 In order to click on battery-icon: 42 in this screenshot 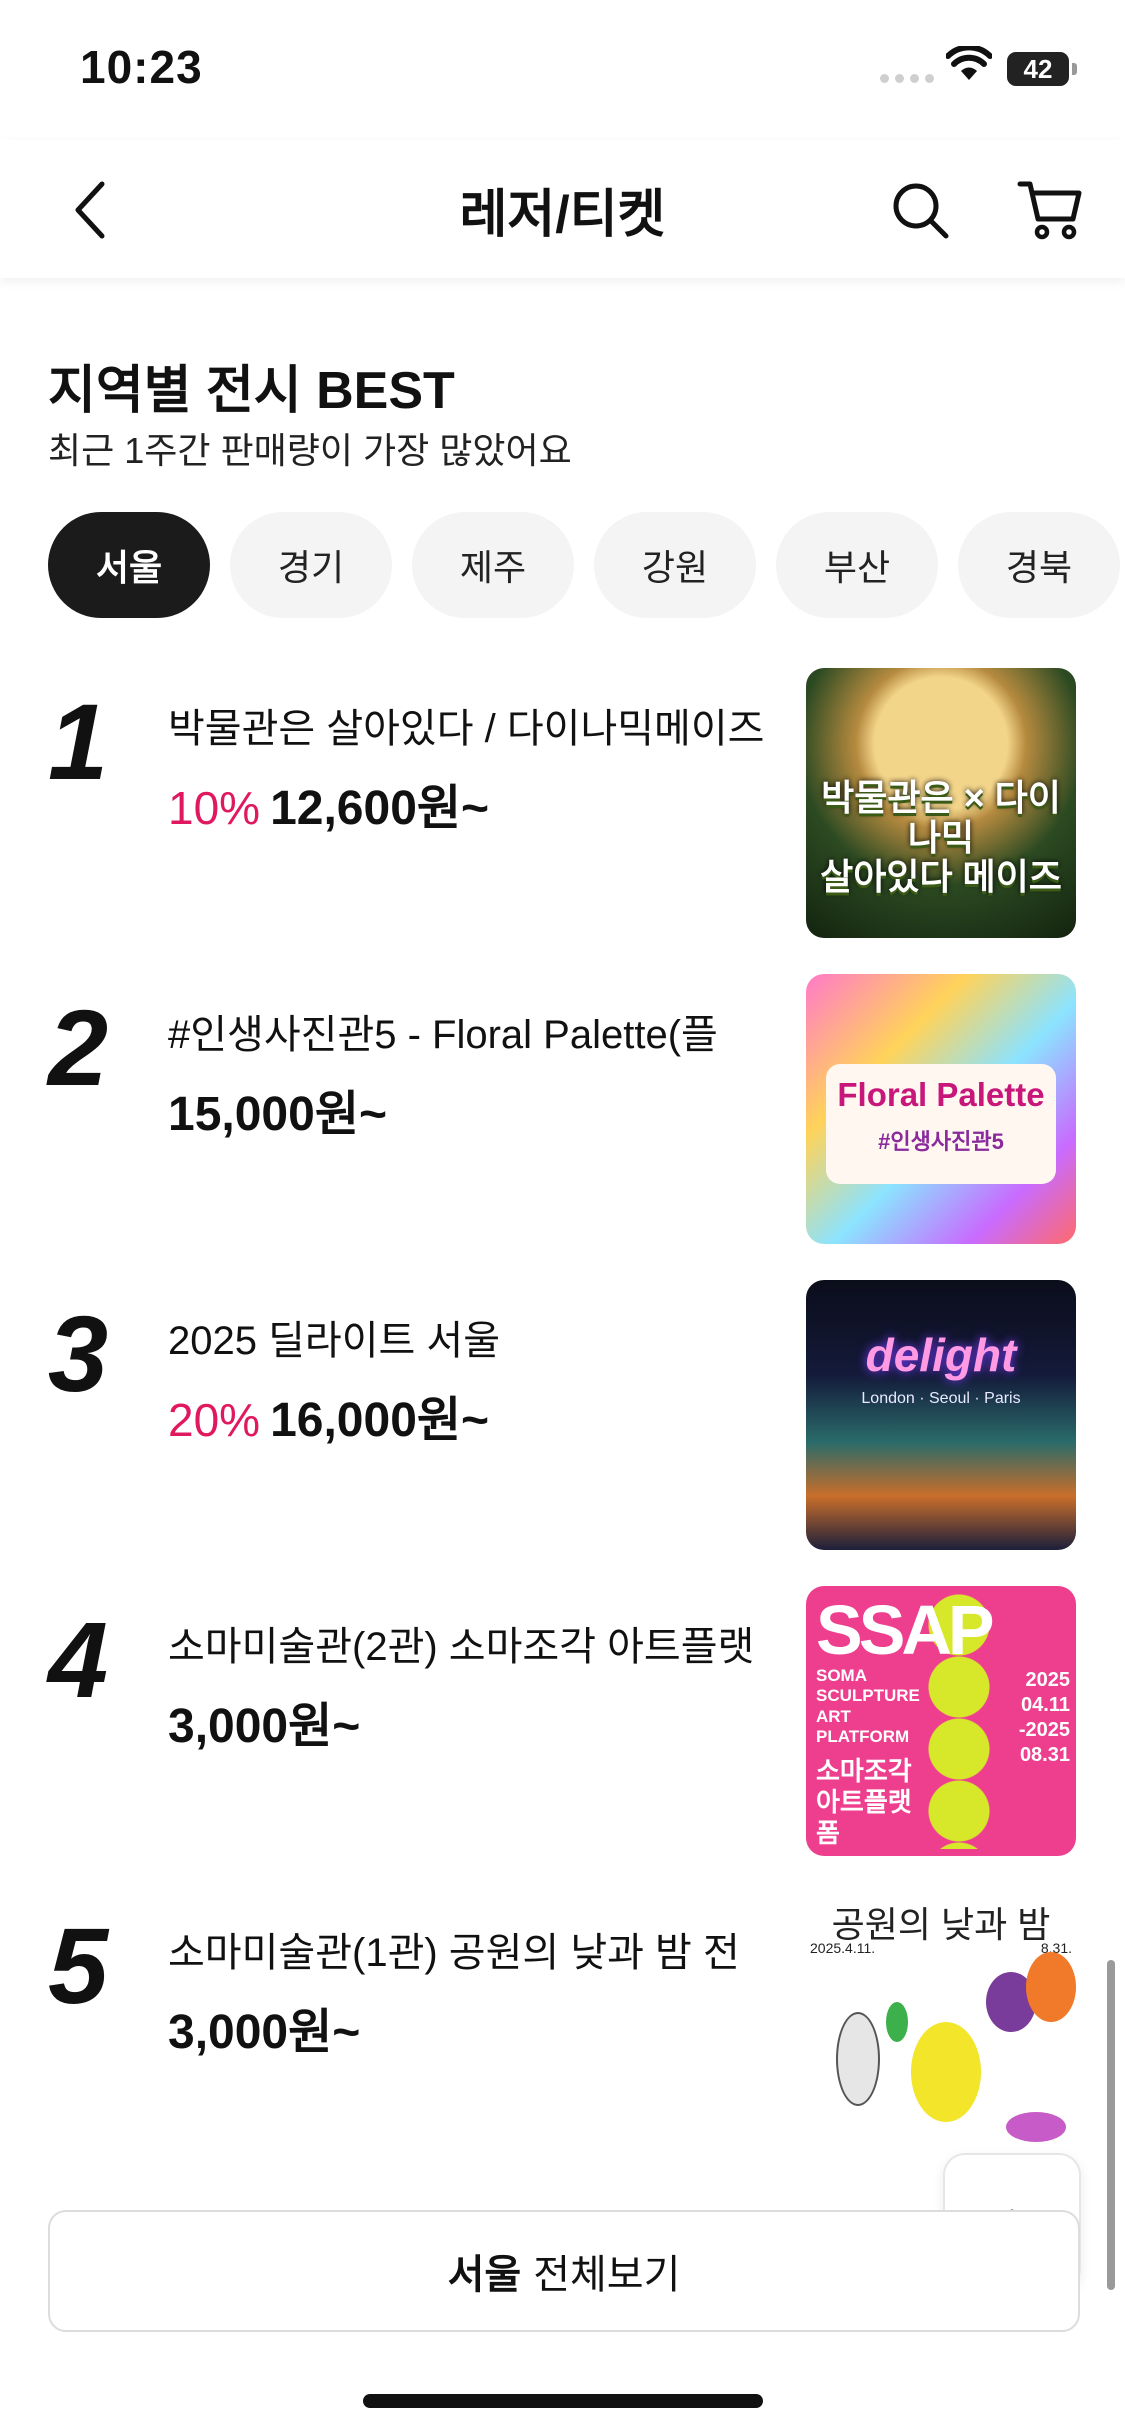, I will do `click(1042, 69)`.